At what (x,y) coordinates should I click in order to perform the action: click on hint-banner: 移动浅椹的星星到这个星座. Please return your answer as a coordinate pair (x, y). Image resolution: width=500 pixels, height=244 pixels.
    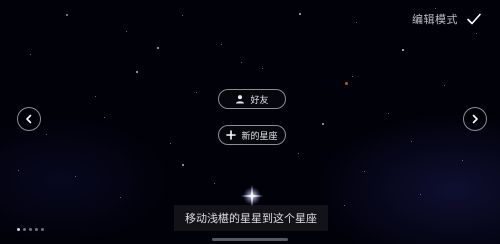
    Looking at the image, I should click on (251, 218).